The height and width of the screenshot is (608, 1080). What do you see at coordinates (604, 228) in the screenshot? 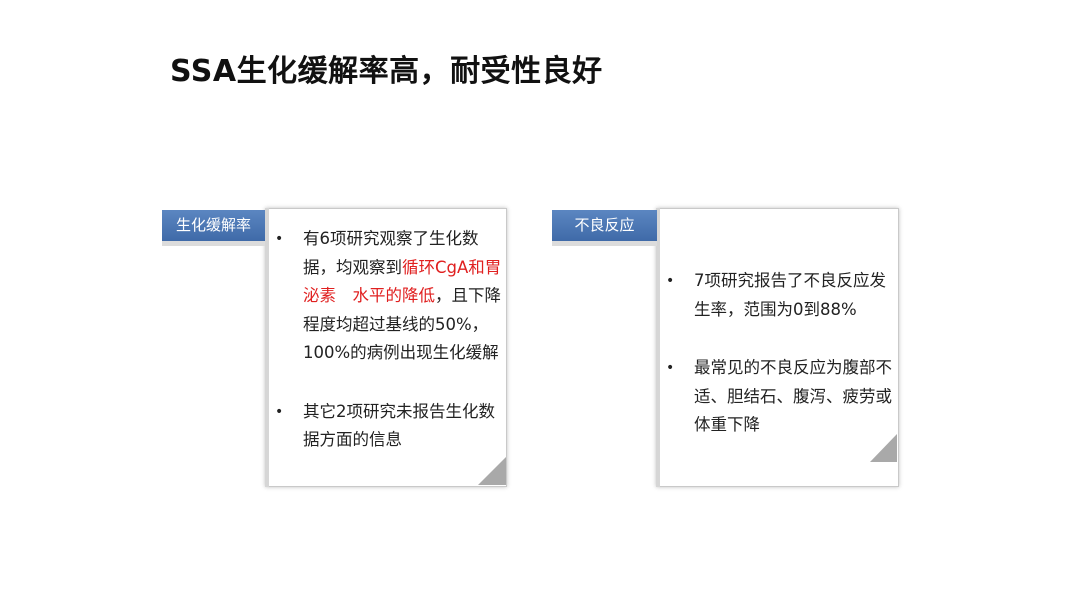
I see `adverse-reactions-tab: 不良反应` at bounding box center [604, 228].